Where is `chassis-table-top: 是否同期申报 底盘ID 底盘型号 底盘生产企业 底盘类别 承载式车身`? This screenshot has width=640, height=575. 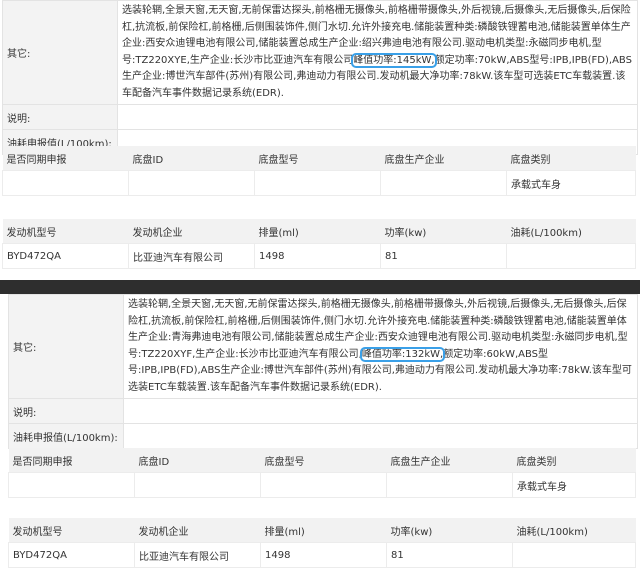
chassis-table-top: 是否同期申报 底盘ID 底盘型号 底盘生产企业 底盘类别 承载式车身 is located at coordinates (319, 171).